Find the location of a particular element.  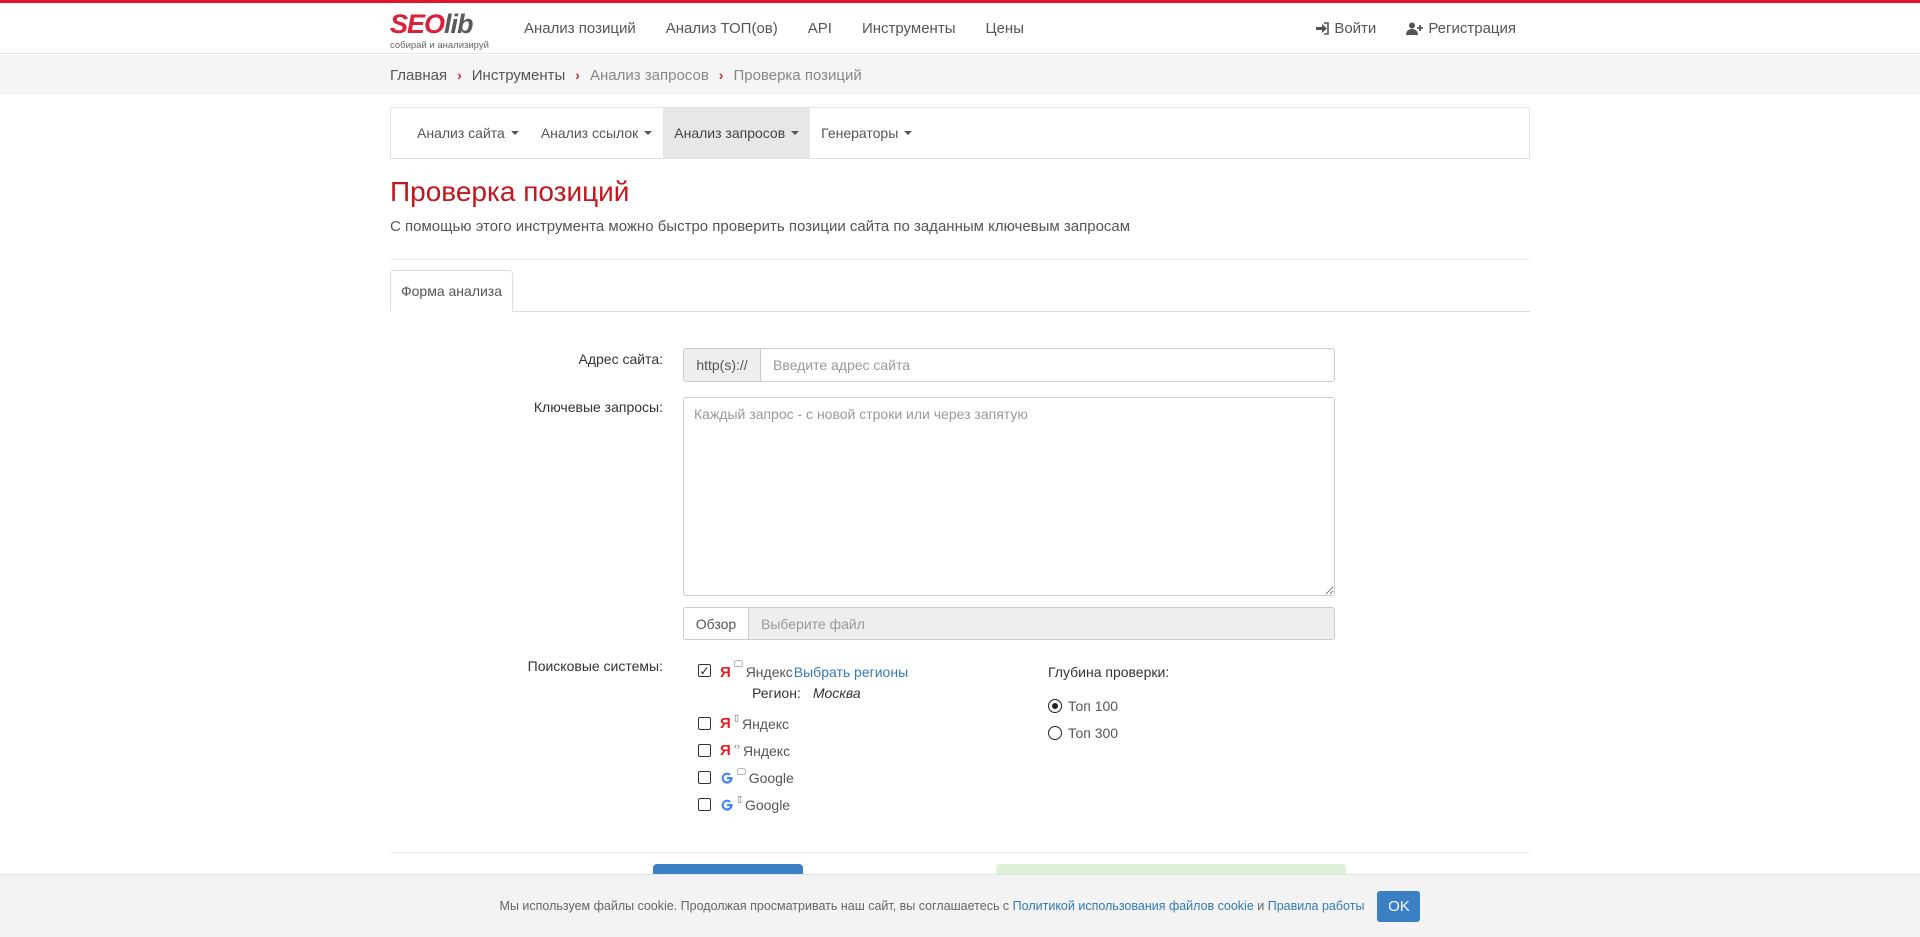

check-depth: Глубина проверки: Топ 100 Топ 300 is located at coordinates (1173, 705).